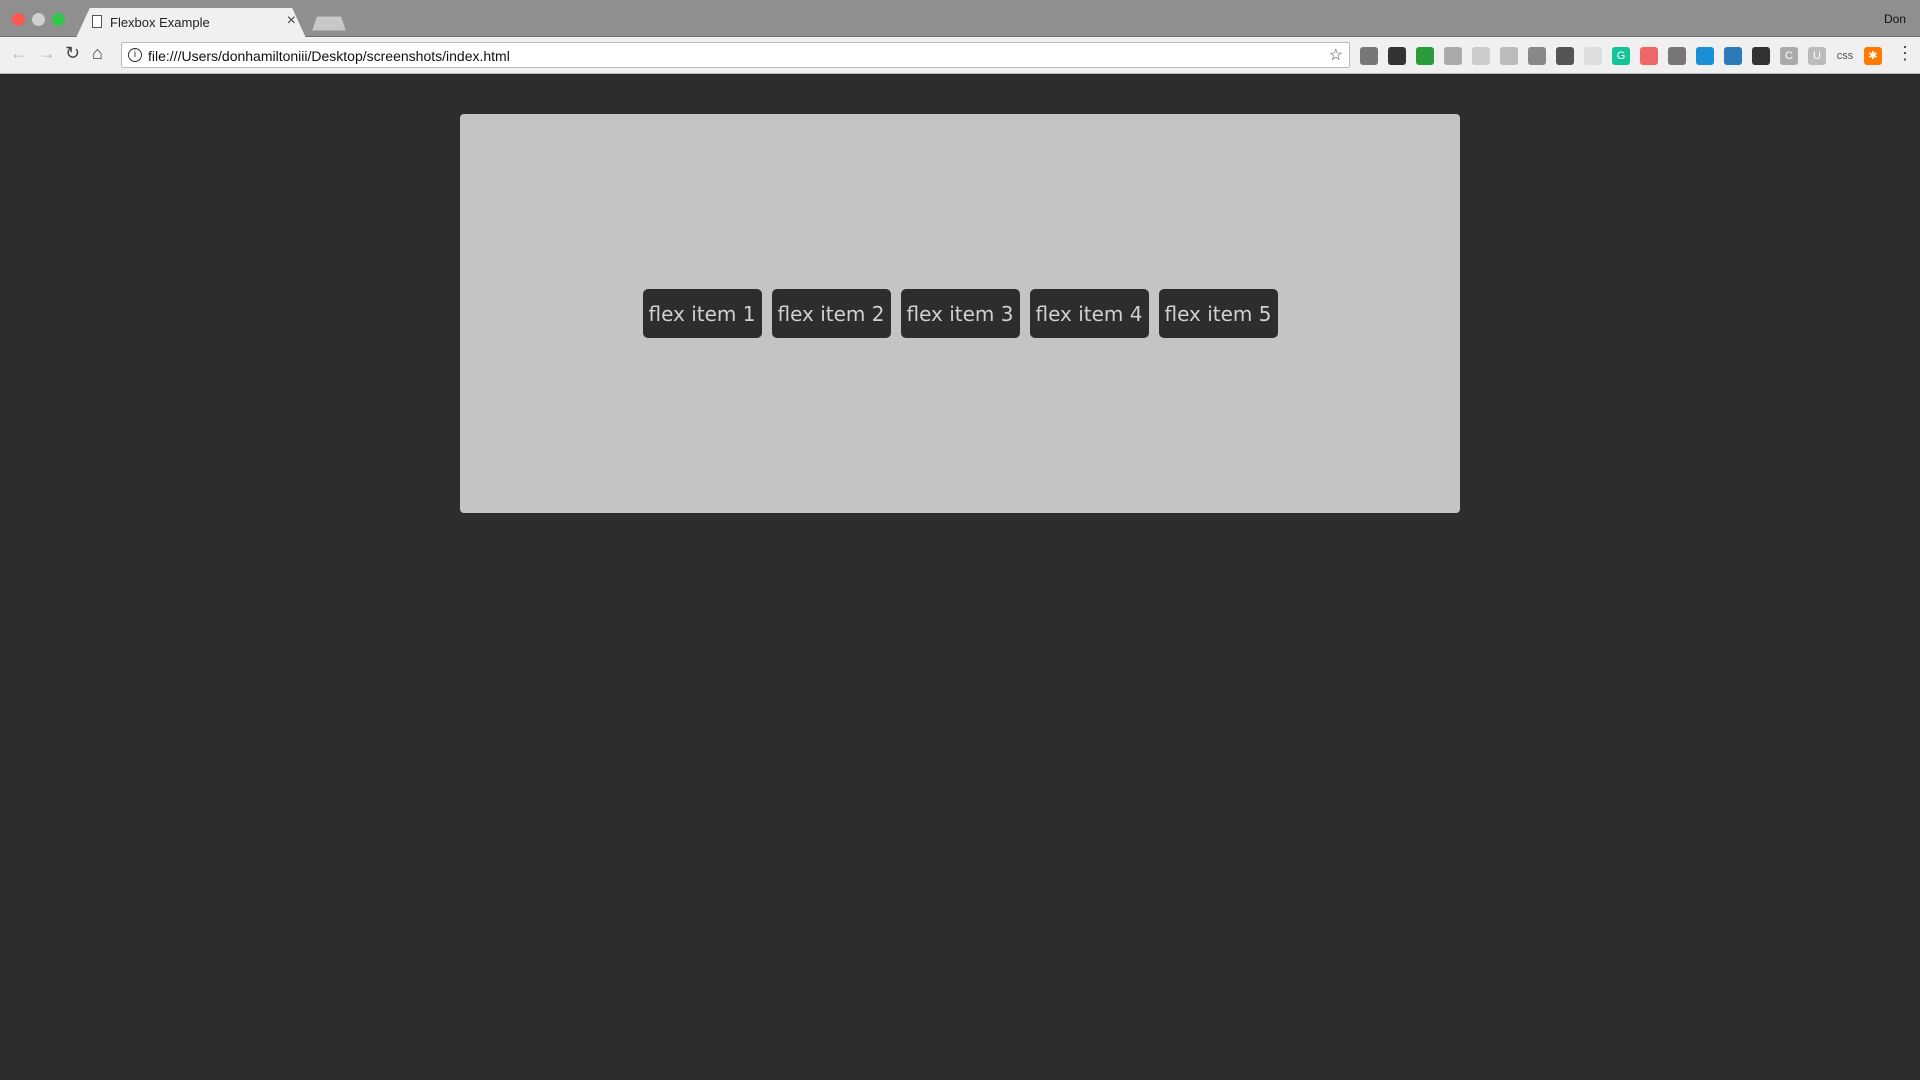 This screenshot has height=1080, width=1920. Describe the element at coordinates (1649, 56) in the screenshot. I see `rainbow-arc-extension-icon` at that location.